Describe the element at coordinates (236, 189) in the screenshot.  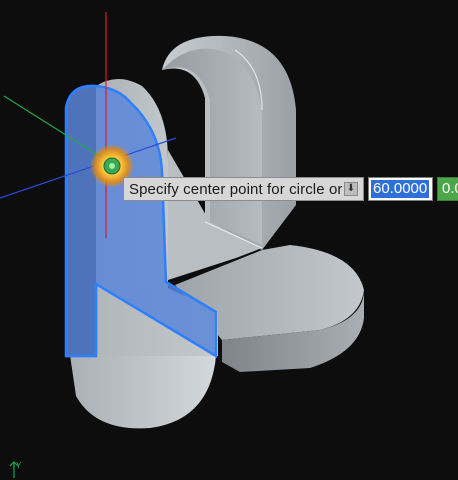
I see `command-prompt-text: Specify center point for circle or` at that location.